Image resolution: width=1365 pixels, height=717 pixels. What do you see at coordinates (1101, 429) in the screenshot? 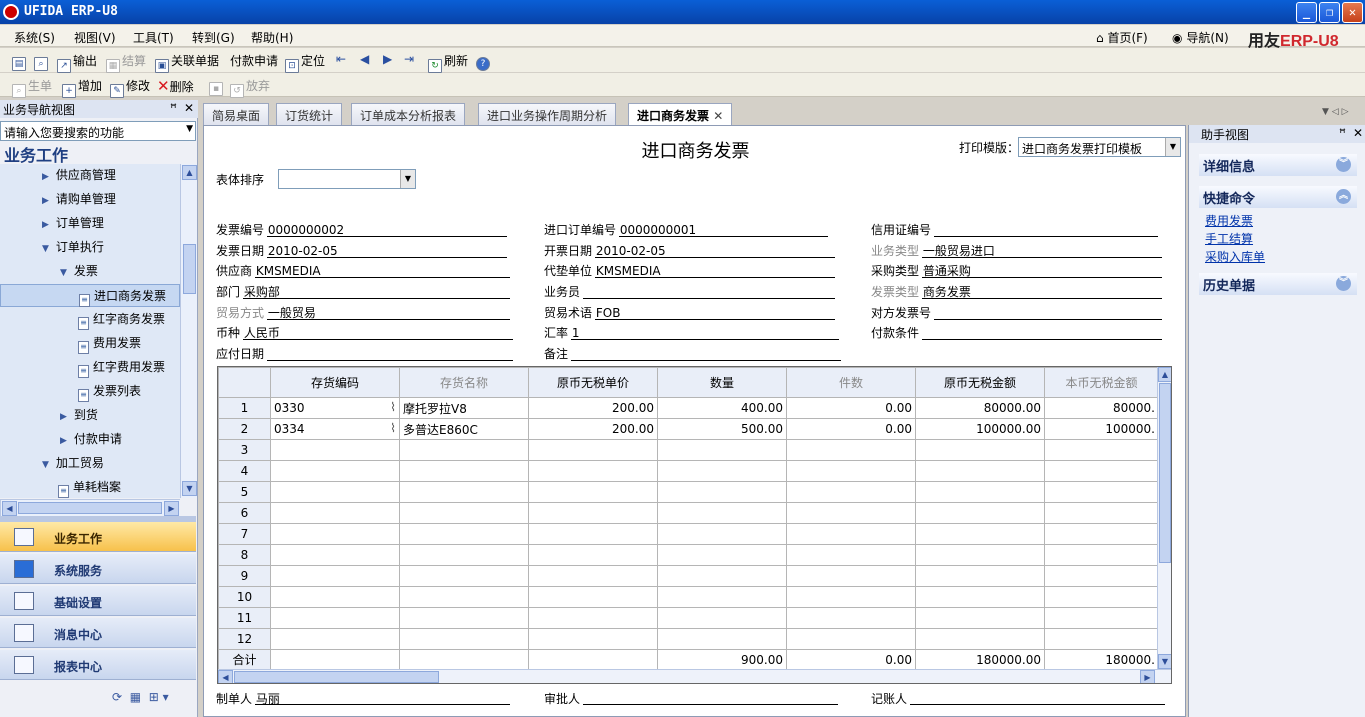
I see `cell-local: 100000.` at bounding box center [1101, 429].